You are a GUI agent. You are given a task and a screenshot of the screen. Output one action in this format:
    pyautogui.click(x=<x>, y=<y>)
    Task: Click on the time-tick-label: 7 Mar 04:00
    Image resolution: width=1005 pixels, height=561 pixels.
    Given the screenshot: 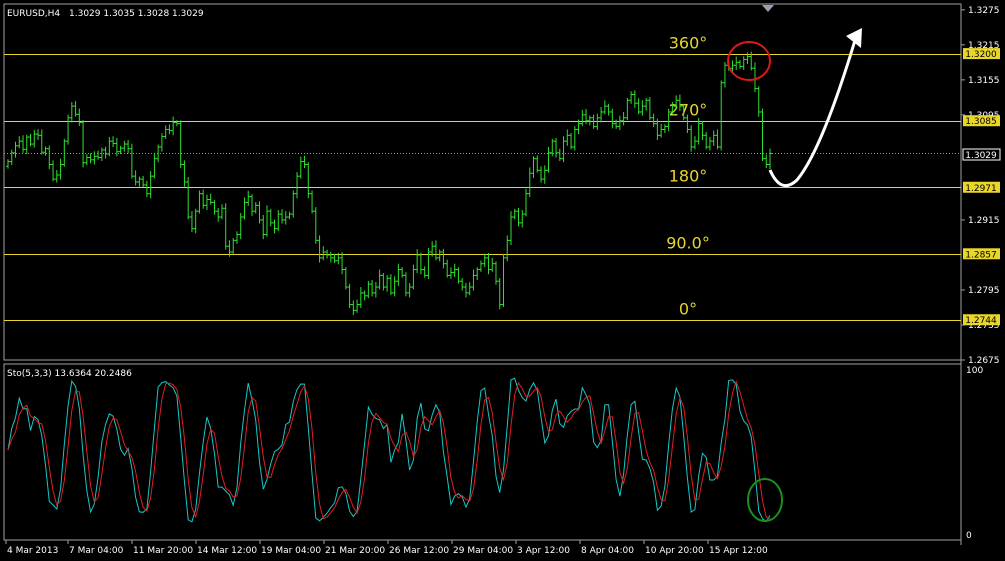 What is the action you would take?
    pyautogui.click(x=96, y=551)
    